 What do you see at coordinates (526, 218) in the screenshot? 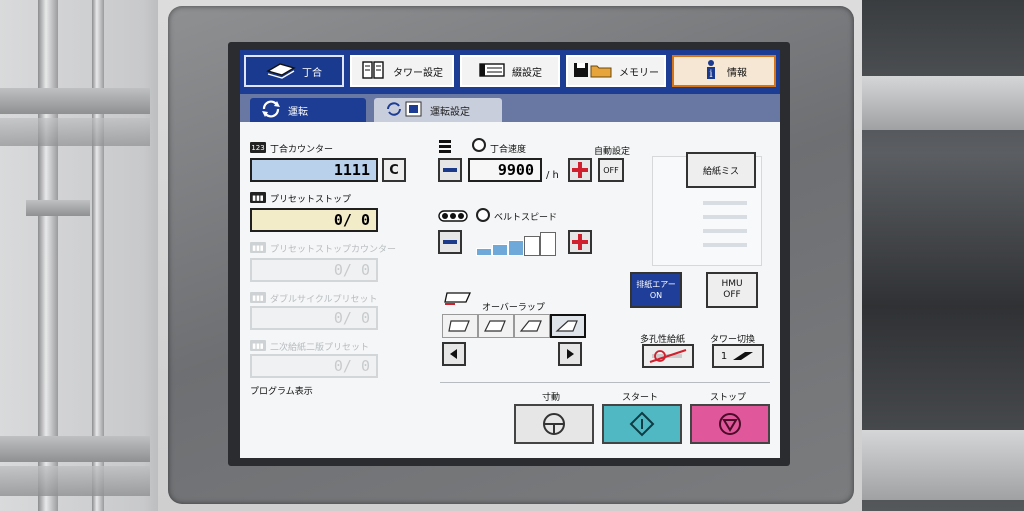
I see `belt-speed-label: ベルトスピード` at bounding box center [526, 218].